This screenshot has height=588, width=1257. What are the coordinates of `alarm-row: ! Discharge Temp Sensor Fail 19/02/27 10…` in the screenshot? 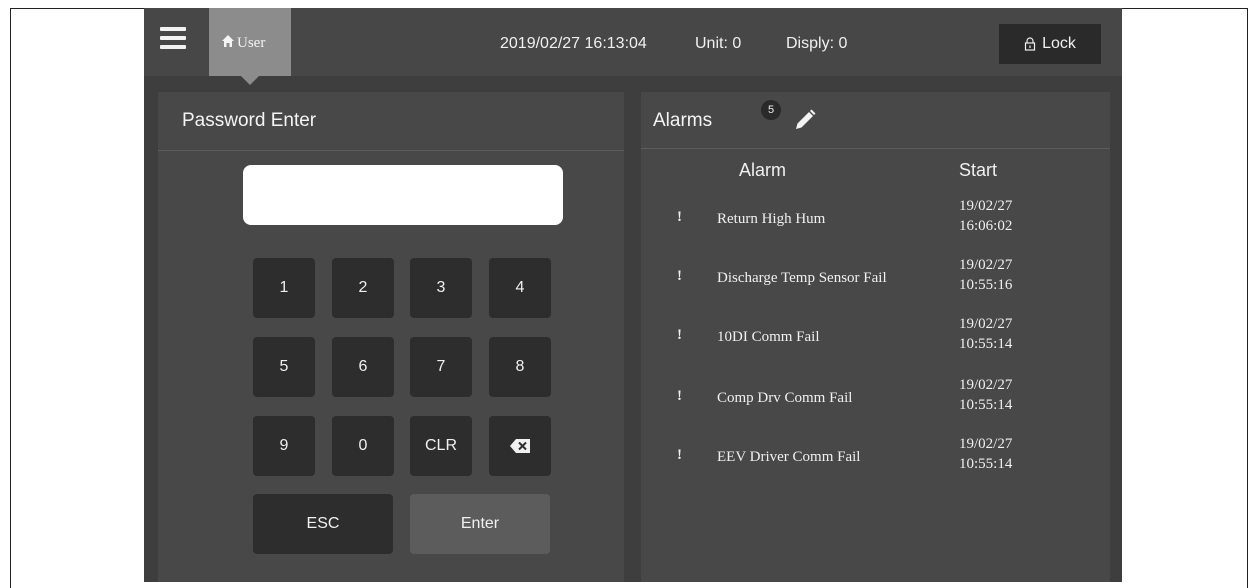 It's located at (875, 284).